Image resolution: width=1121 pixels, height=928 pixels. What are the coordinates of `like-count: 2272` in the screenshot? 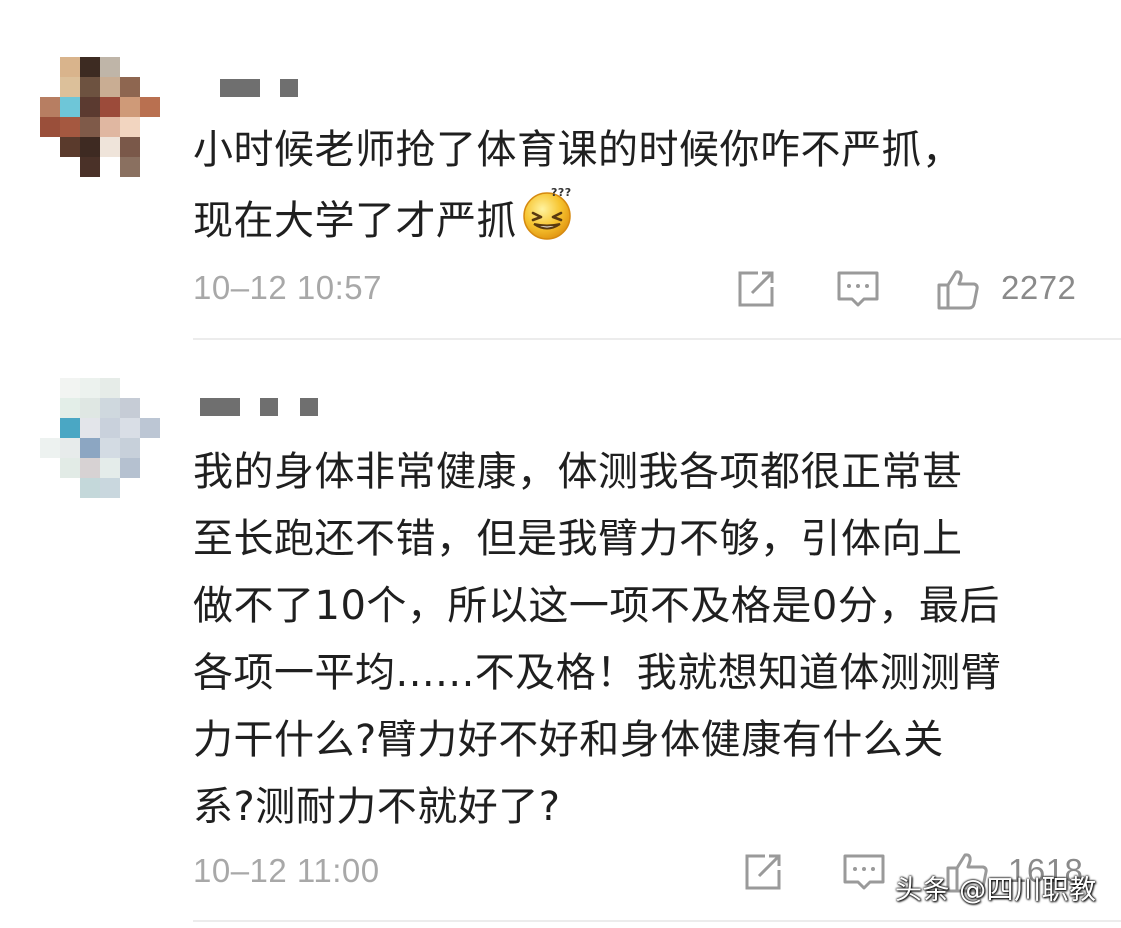 It's located at (1039, 287).